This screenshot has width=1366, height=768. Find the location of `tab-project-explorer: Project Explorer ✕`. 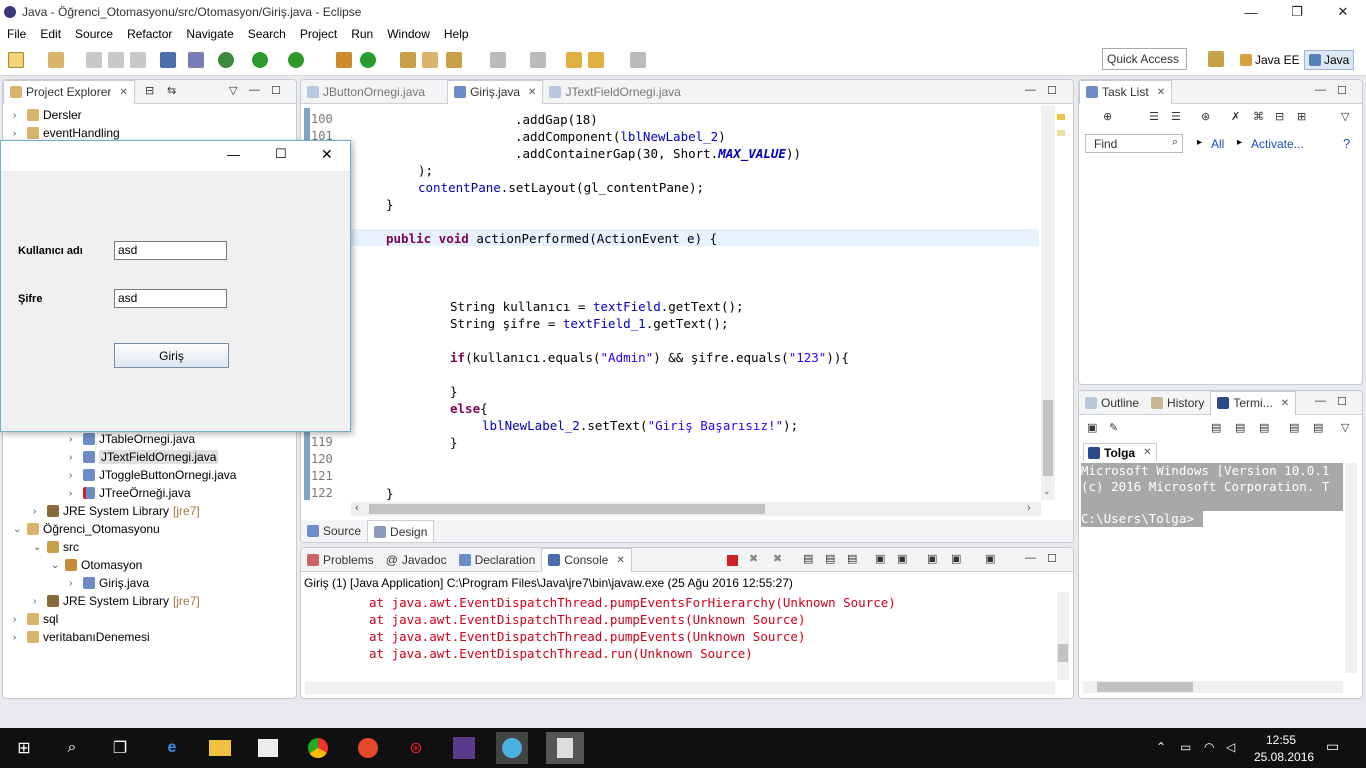

tab-project-explorer: Project Explorer ✕ is located at coordinates (69, 92).